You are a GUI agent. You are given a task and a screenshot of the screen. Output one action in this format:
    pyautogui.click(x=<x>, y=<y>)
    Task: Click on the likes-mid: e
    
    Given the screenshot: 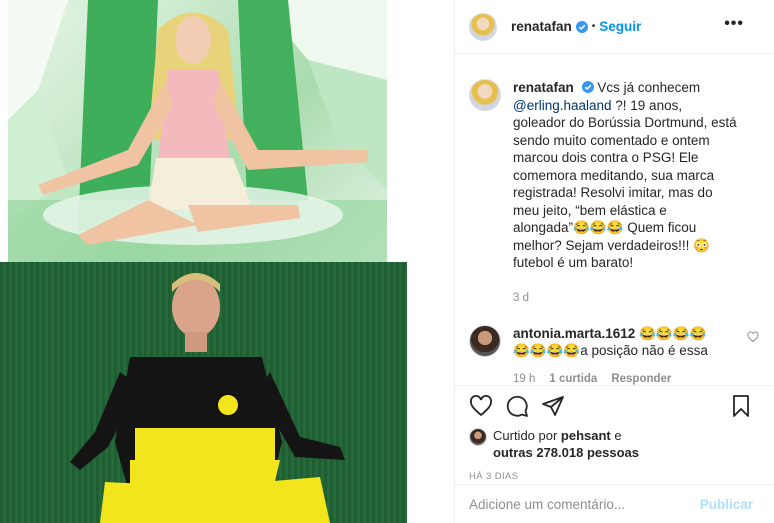 What is the action you would take?
    pyautogui.click(x=616, y=435)
    